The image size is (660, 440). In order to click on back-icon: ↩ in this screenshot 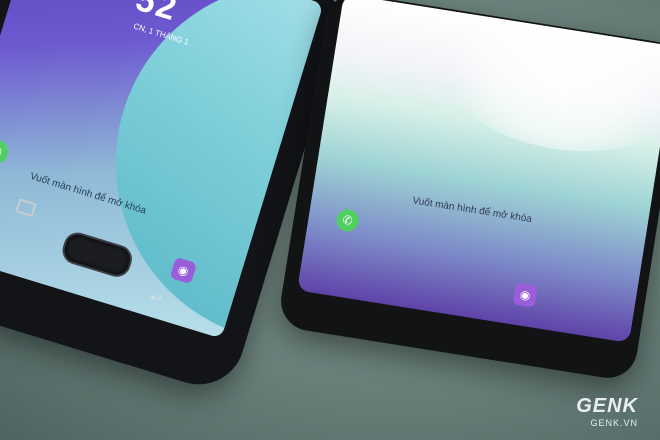, I will do `click(156, 298)`.